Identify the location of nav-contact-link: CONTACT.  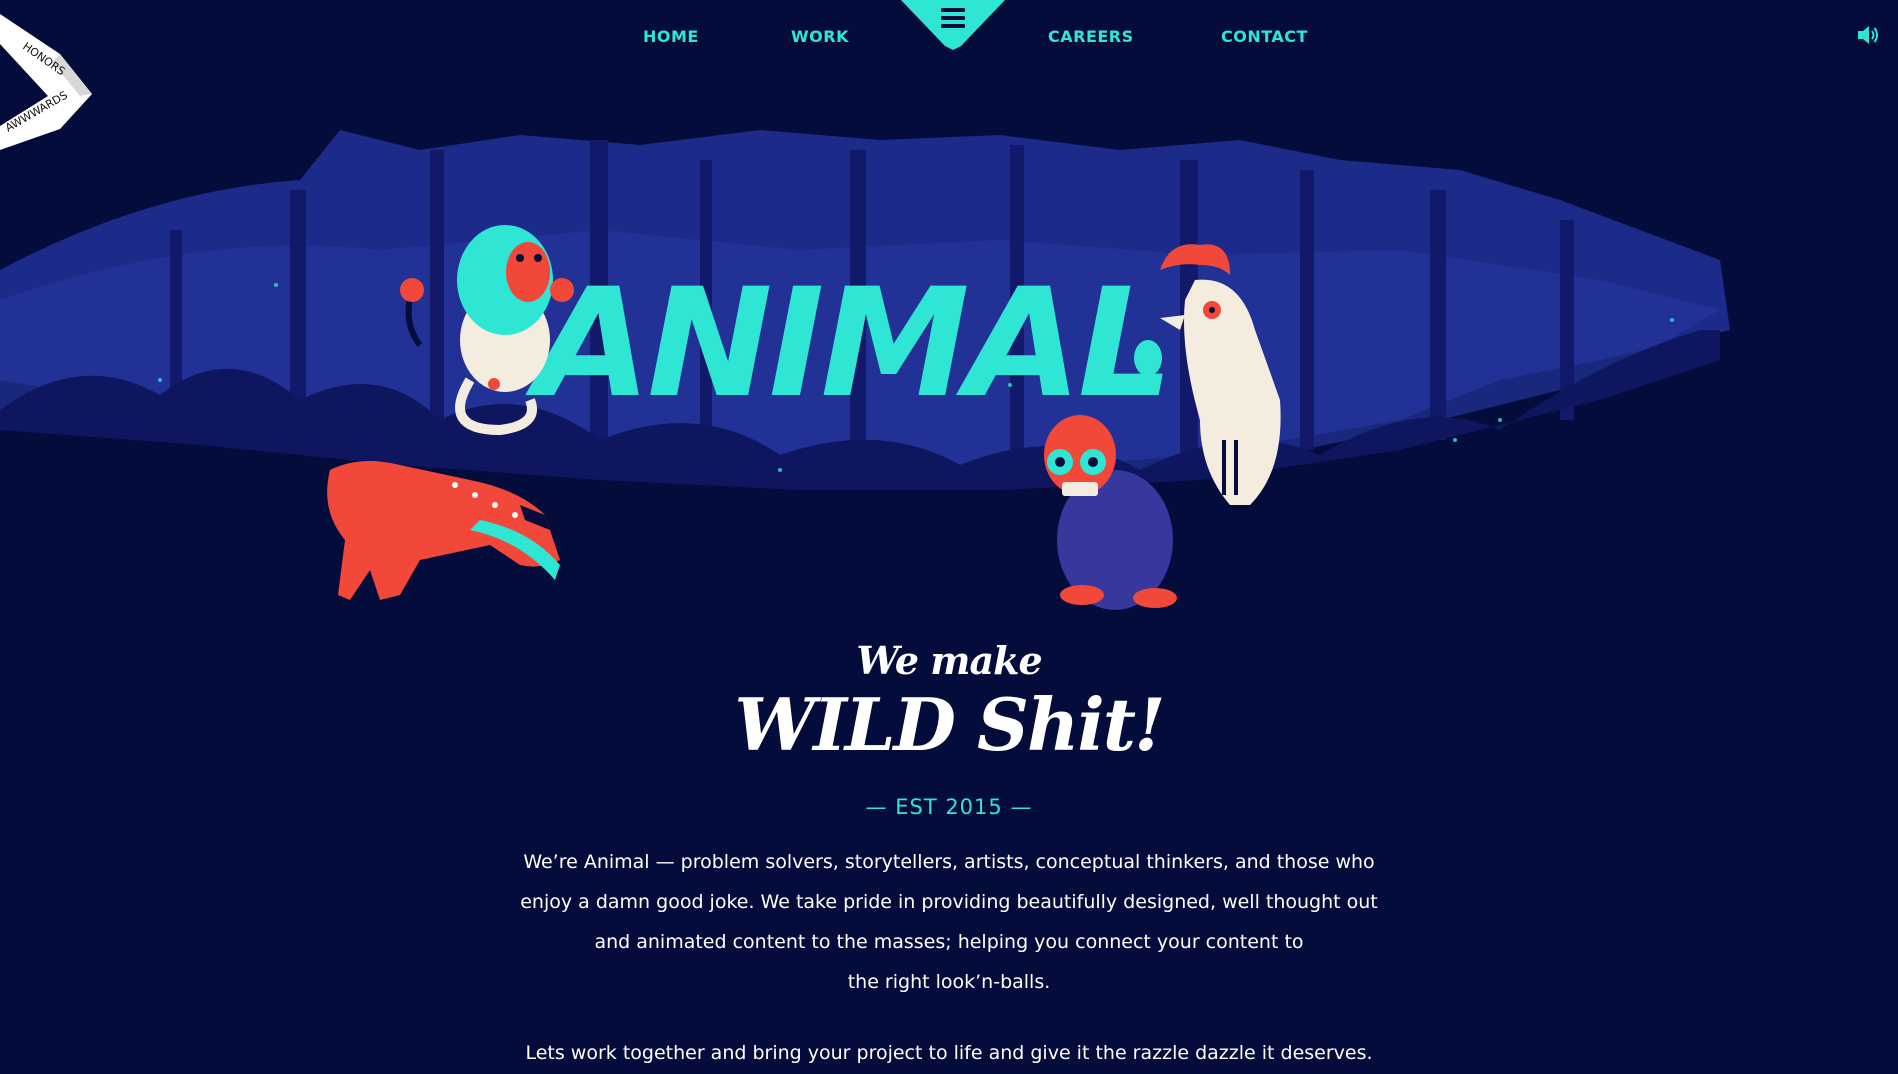
(1264, 36).